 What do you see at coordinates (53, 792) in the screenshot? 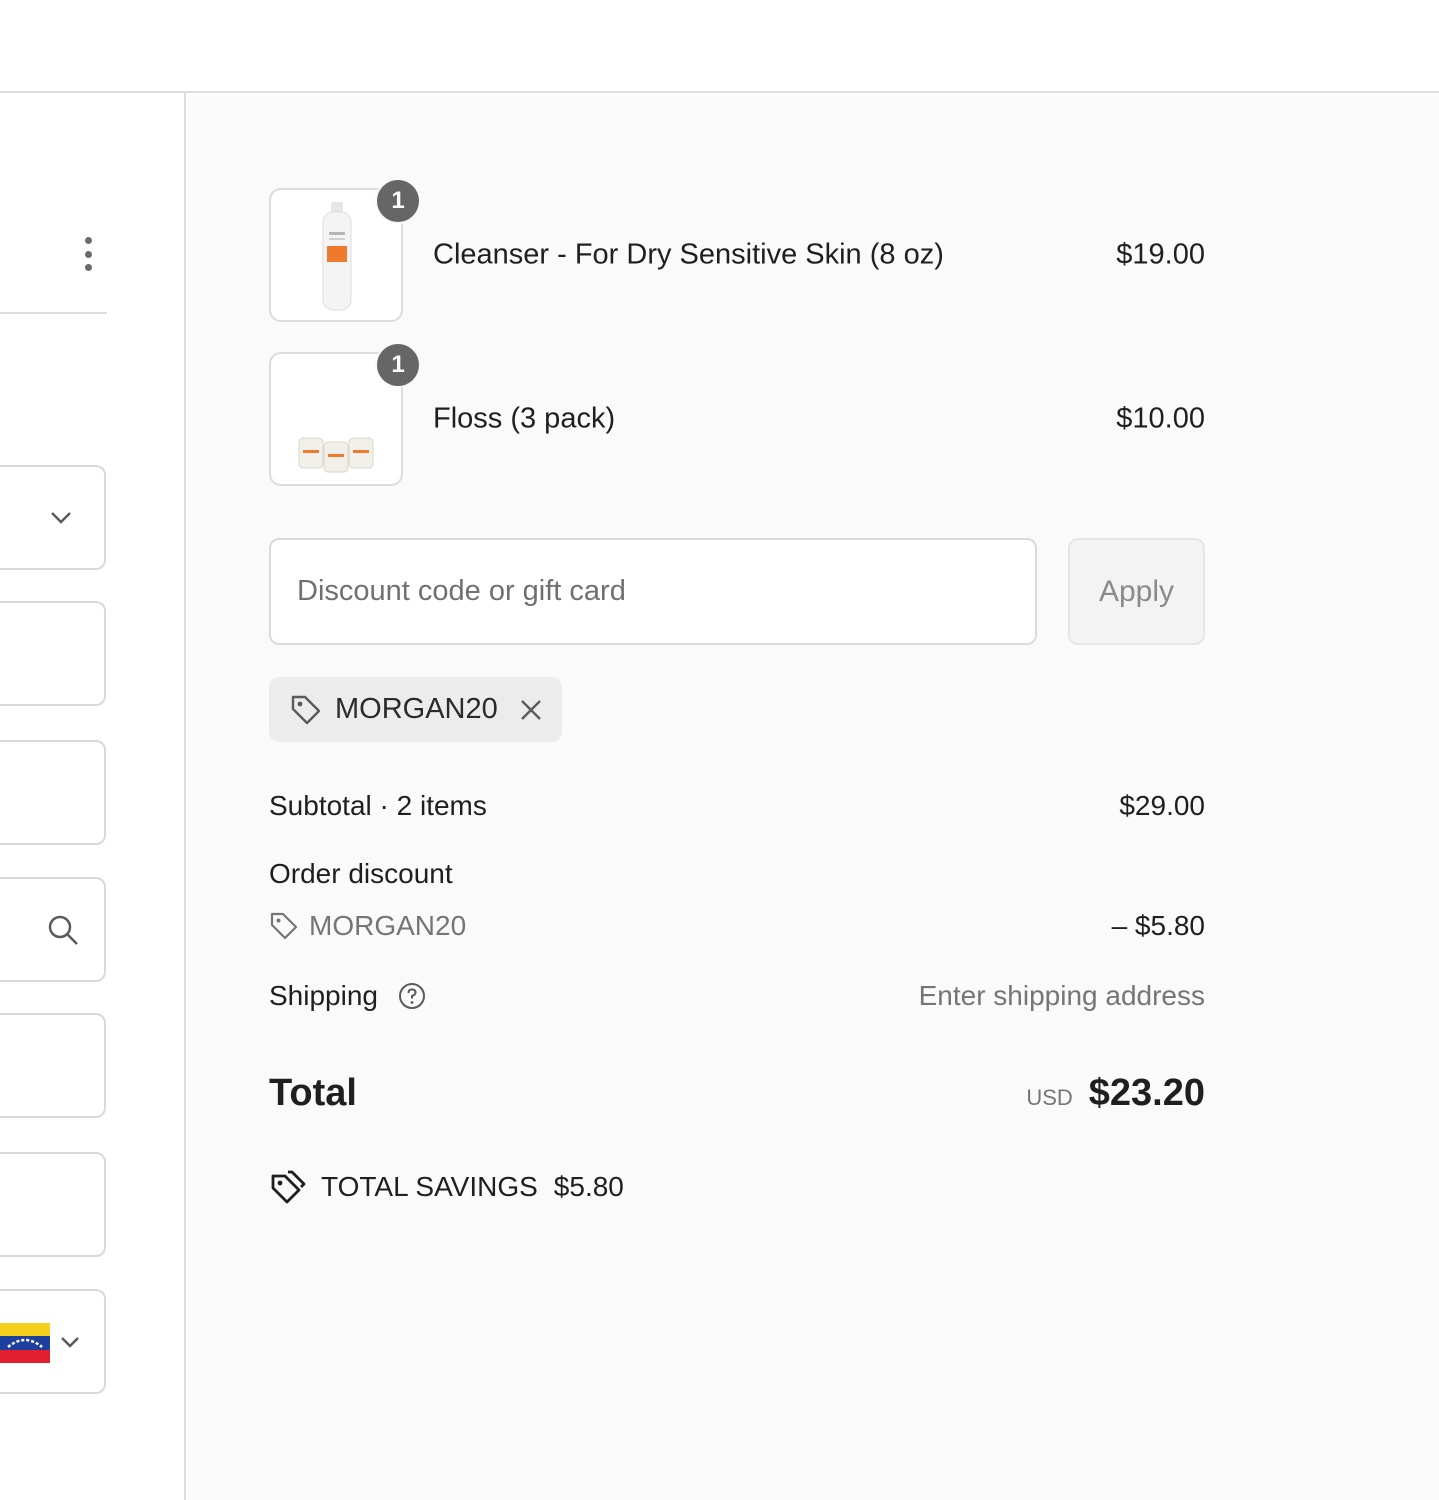
I see `last-name-field` at bounding box center [53, 792].